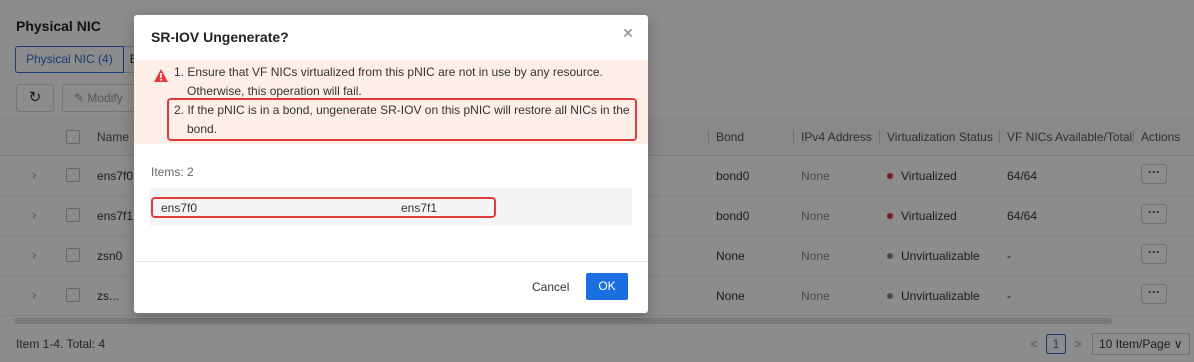  I want to click on items-count: Items: 2, so click(172, 172).